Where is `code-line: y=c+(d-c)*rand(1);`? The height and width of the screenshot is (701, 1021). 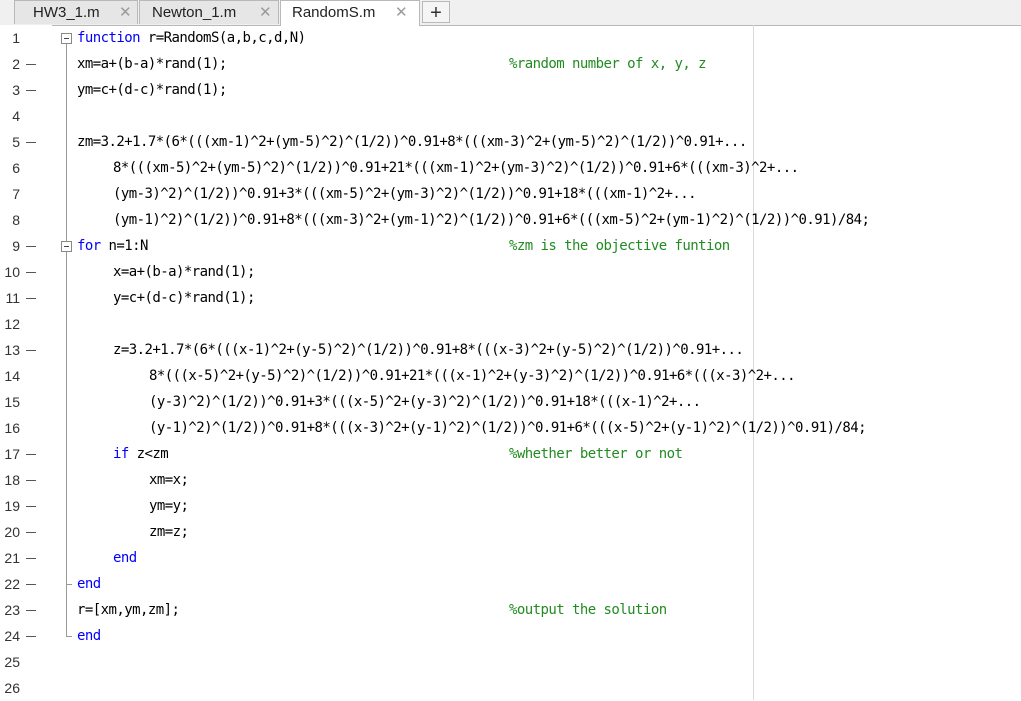 code-line: y=c+(d-c)*rand(1); is located at coordinates (184, 298).